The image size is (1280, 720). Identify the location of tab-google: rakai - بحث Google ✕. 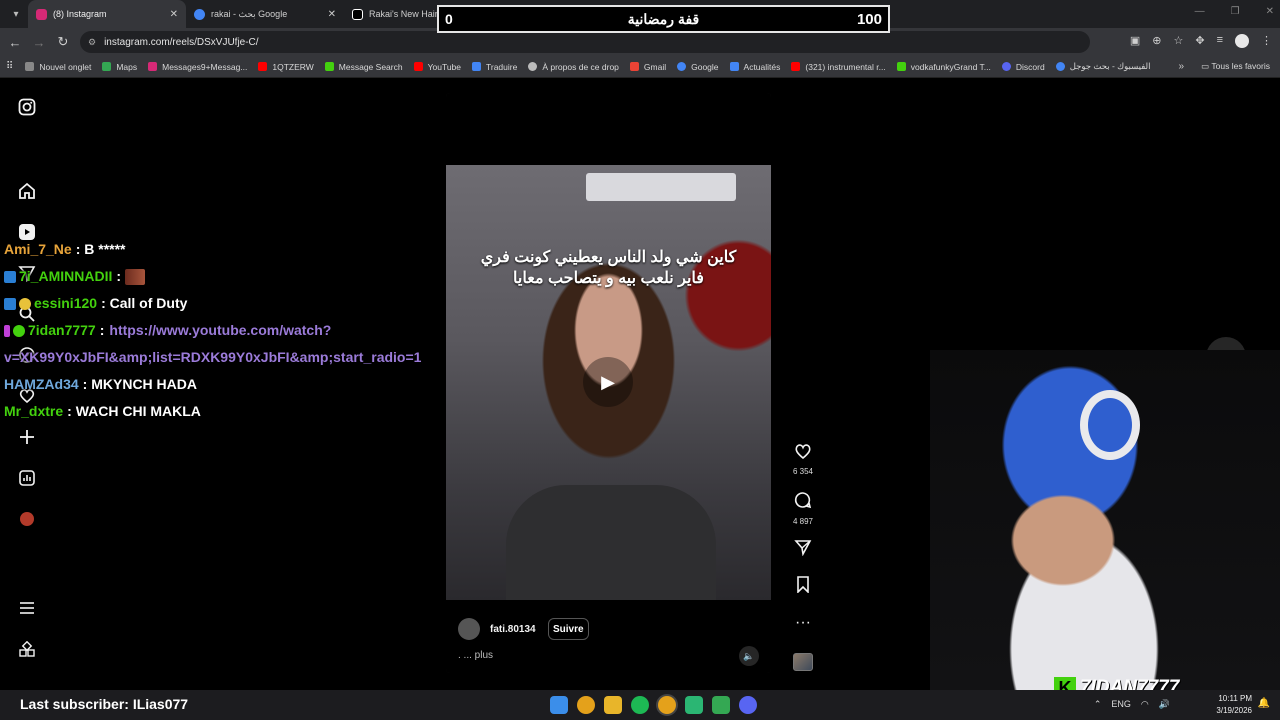
(265, 14).